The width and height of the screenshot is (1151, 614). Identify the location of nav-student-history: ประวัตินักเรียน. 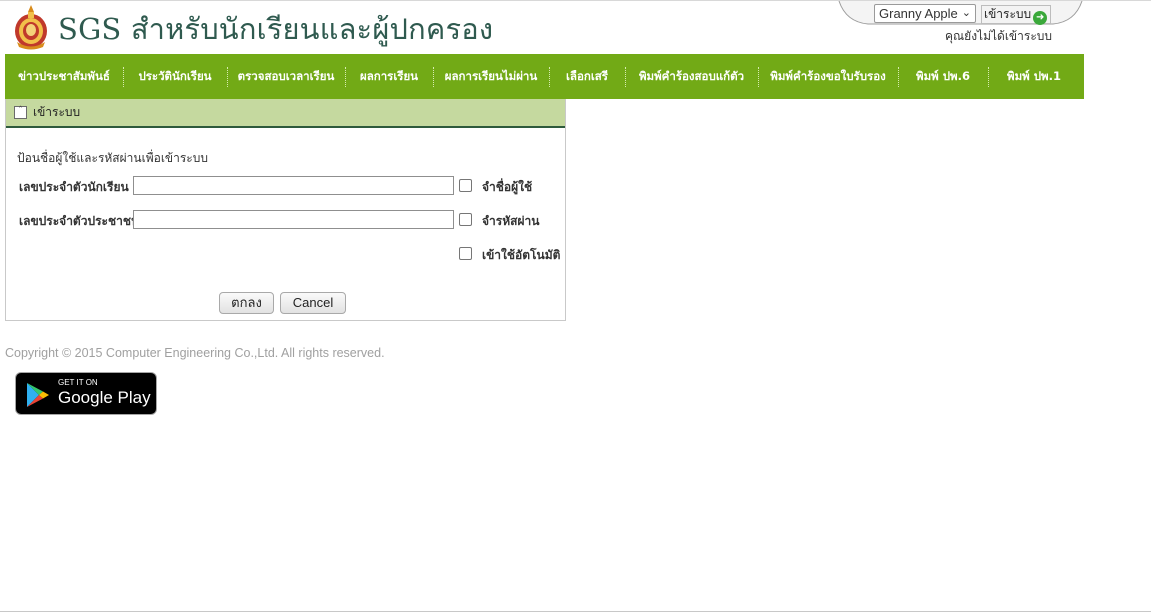
(175, 76).